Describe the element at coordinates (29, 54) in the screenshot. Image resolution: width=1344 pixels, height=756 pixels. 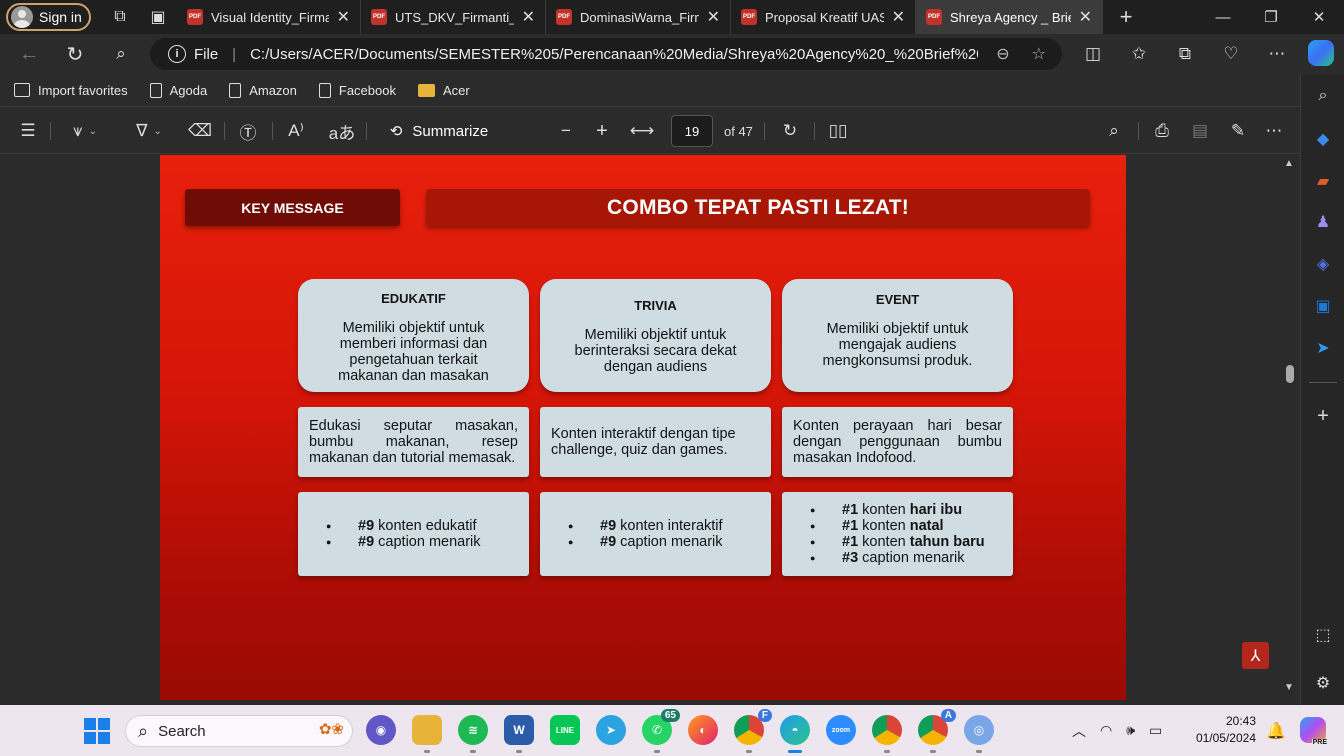
I see `back-icon: ←` at that location.